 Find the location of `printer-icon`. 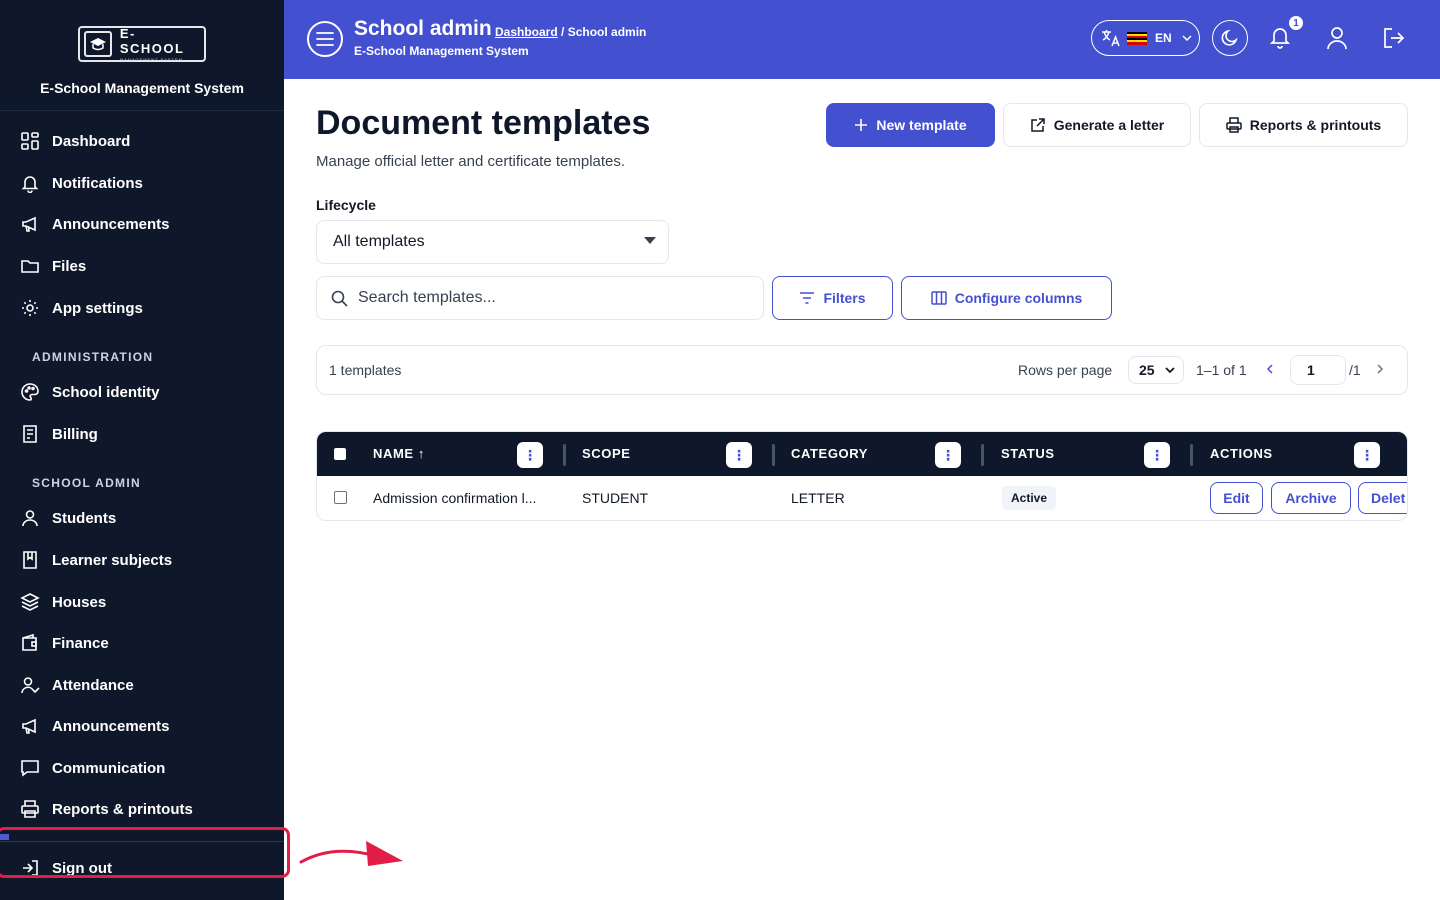

printer-icon is located at coordinates (30, 809).